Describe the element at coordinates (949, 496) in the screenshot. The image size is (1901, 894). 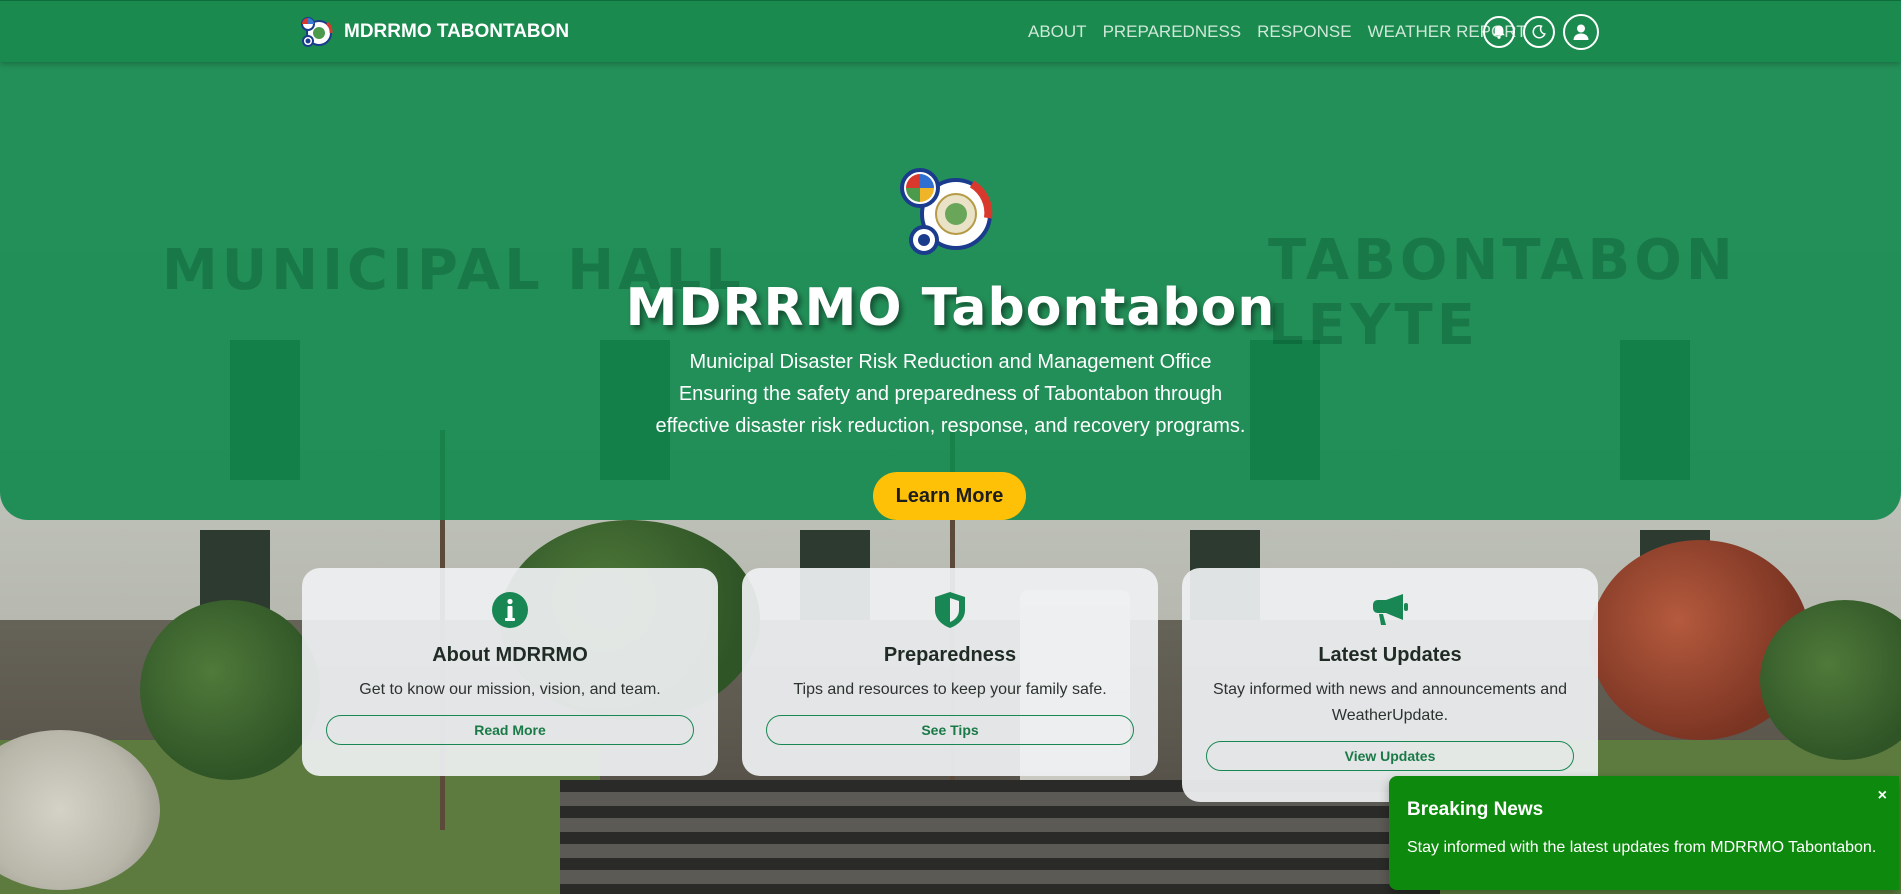
I see `learn-more-button: Learn More` at that location.